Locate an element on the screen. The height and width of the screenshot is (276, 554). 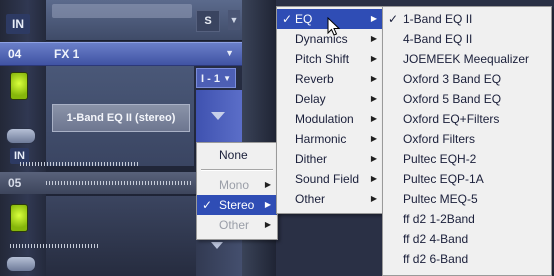
plugin-item-4-band-eq-ii: 4-Band EQ II is located at coordinates (467, 39).